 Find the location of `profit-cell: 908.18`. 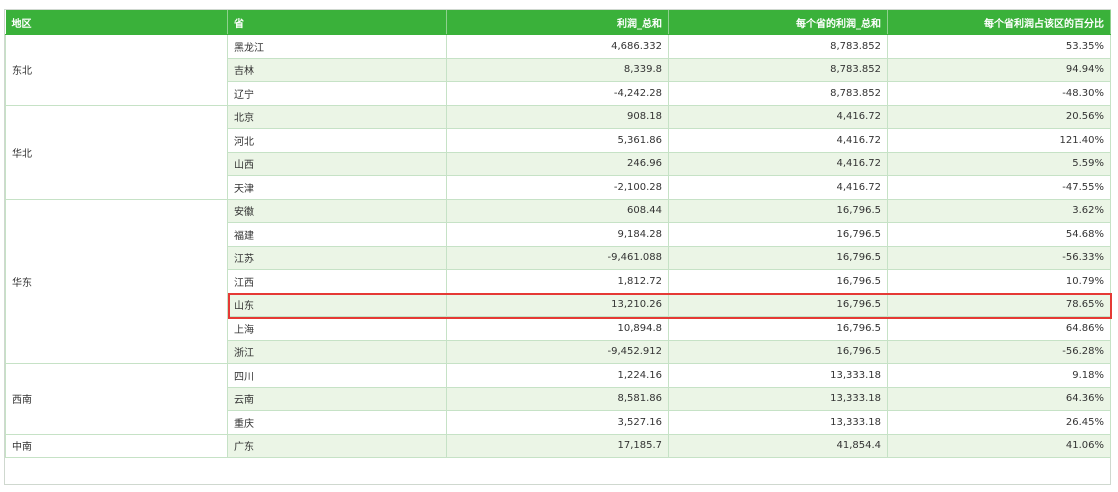

profit-cell: 908.18 is located at coordinates (557, 116).